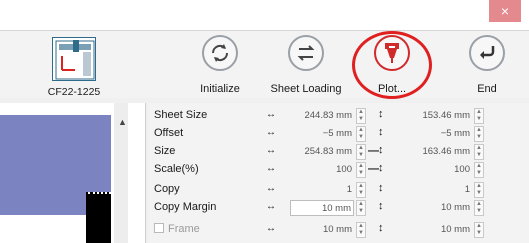 Image resolution: width=529 pixels, height=243 pixels. What do you see at coordinates (306, 89) in the screenshot?
I see `sheet-loading-label: Sheet Loading` at bounding box center [306, 89].